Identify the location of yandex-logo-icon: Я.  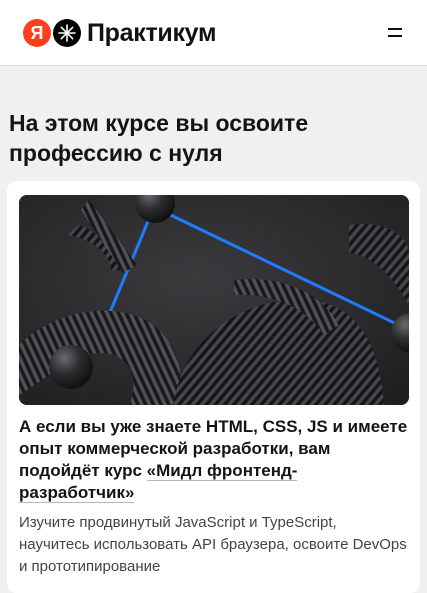
(37, 33).